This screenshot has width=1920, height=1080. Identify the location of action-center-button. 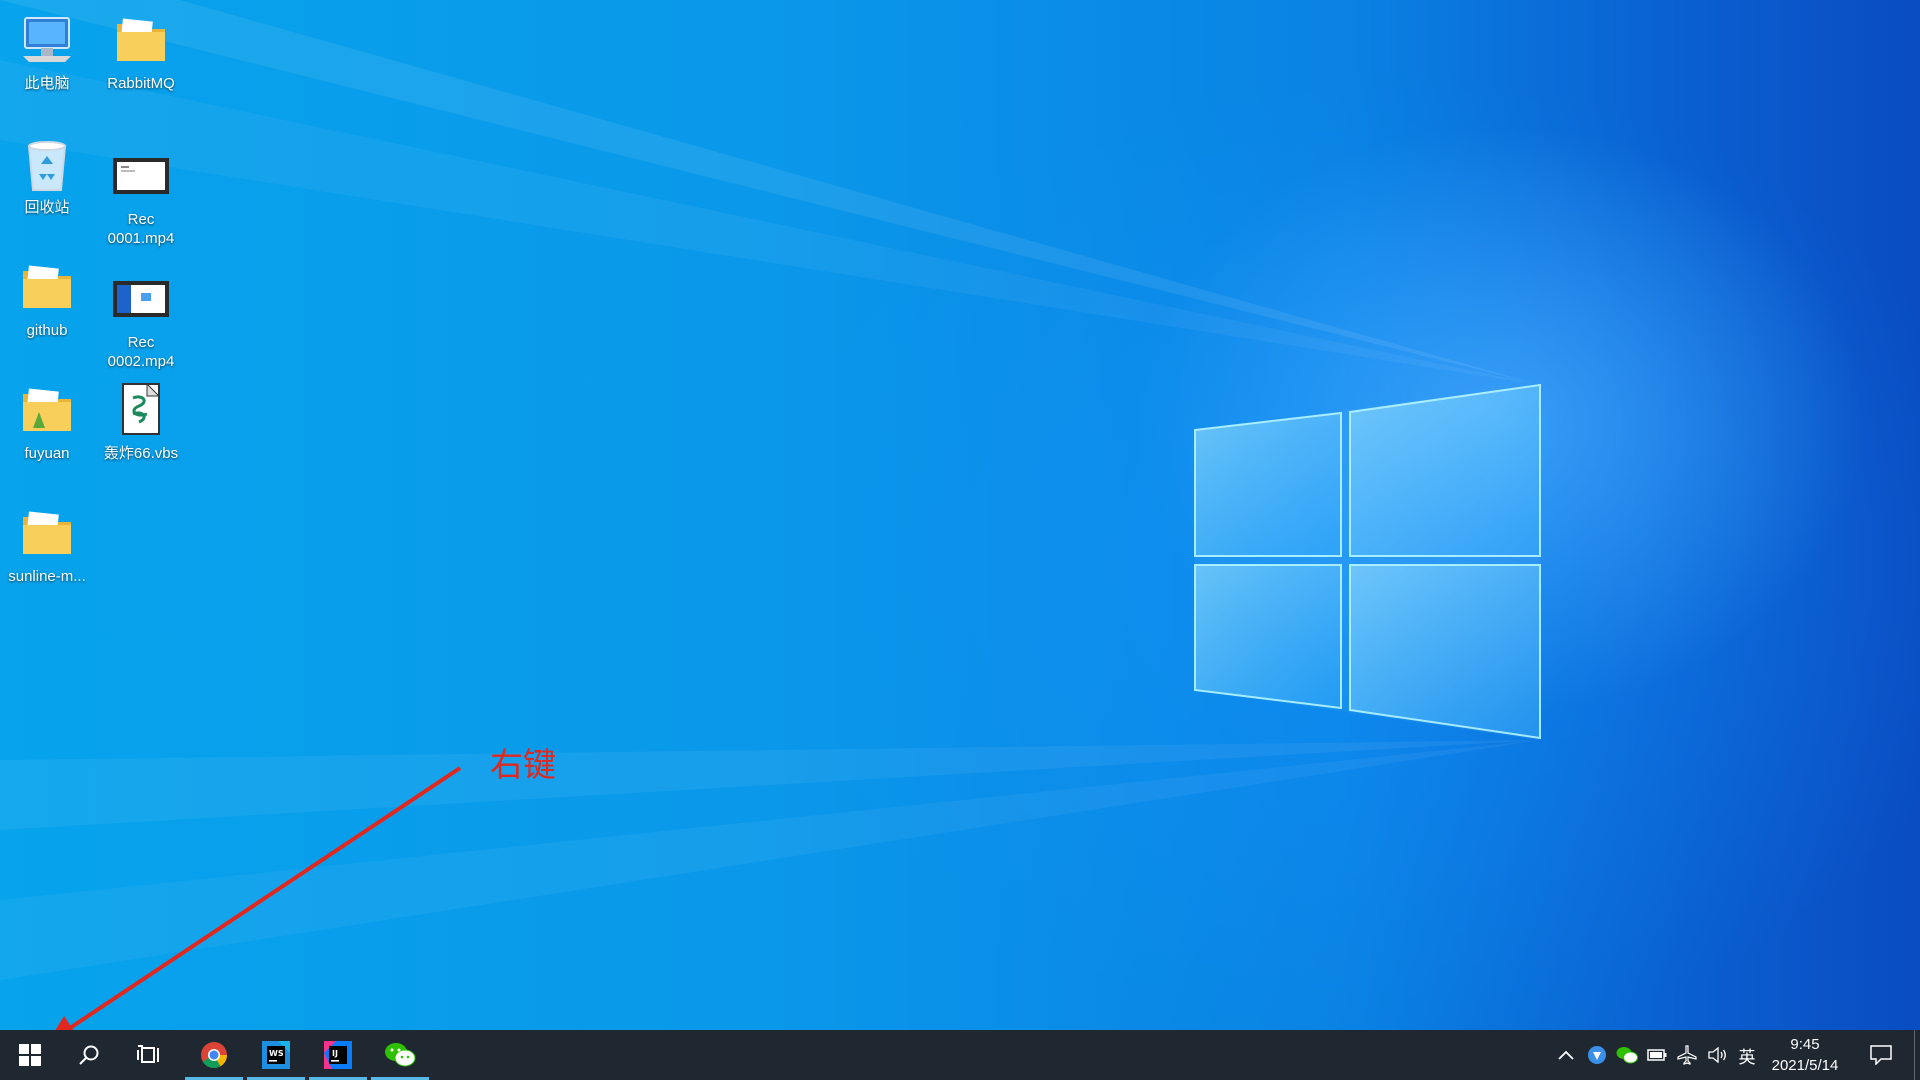
(1881, 1055).